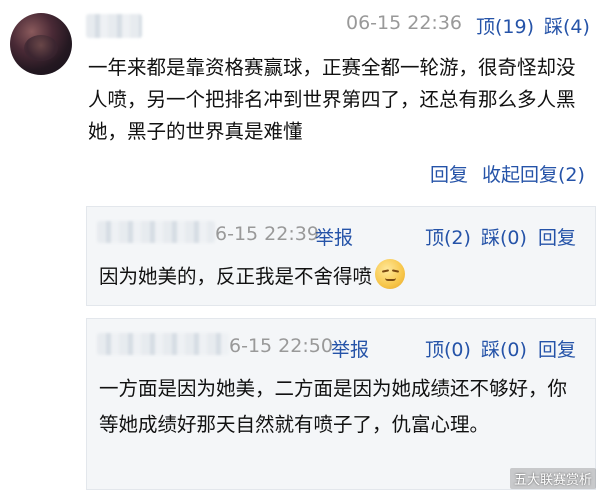 This screenshot has width=602, height=493. I want to click on reply-text: 因为她美的，反正我是不舍得喷, so click(344, 276).